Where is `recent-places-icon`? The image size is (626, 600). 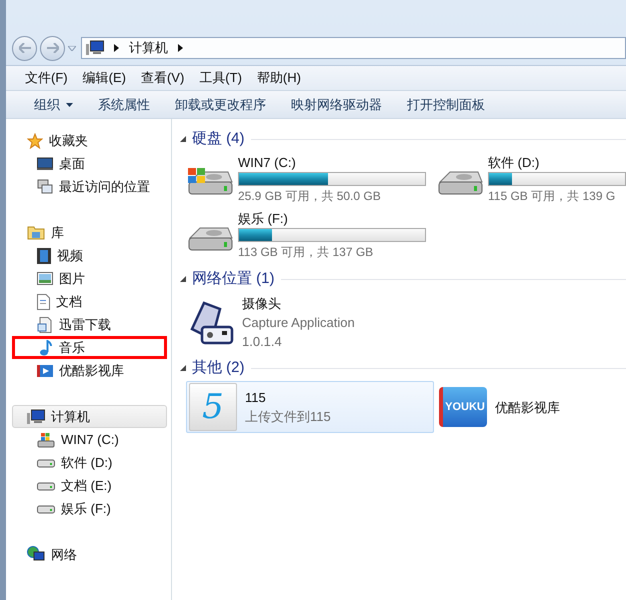 recent-places-icon is located at coordinates (45, 186).